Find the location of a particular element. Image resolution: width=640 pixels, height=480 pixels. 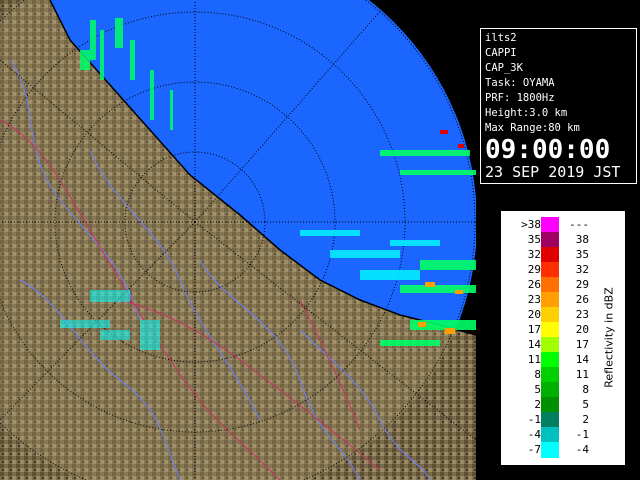

legend-row: -7 -4 is located at coordinates (551, 450).